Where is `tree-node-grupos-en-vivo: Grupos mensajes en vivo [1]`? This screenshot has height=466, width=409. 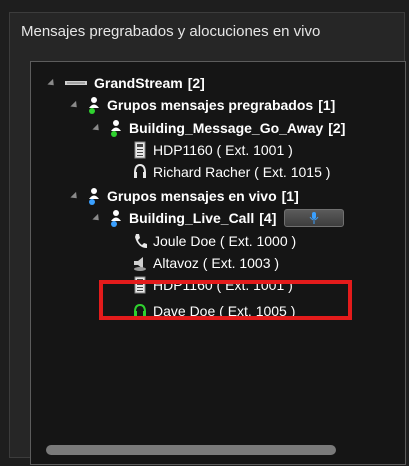 tree-node-grupos-en-vivo: Grupos mensajes en vivo [1] is located at coordinates (184, 196).